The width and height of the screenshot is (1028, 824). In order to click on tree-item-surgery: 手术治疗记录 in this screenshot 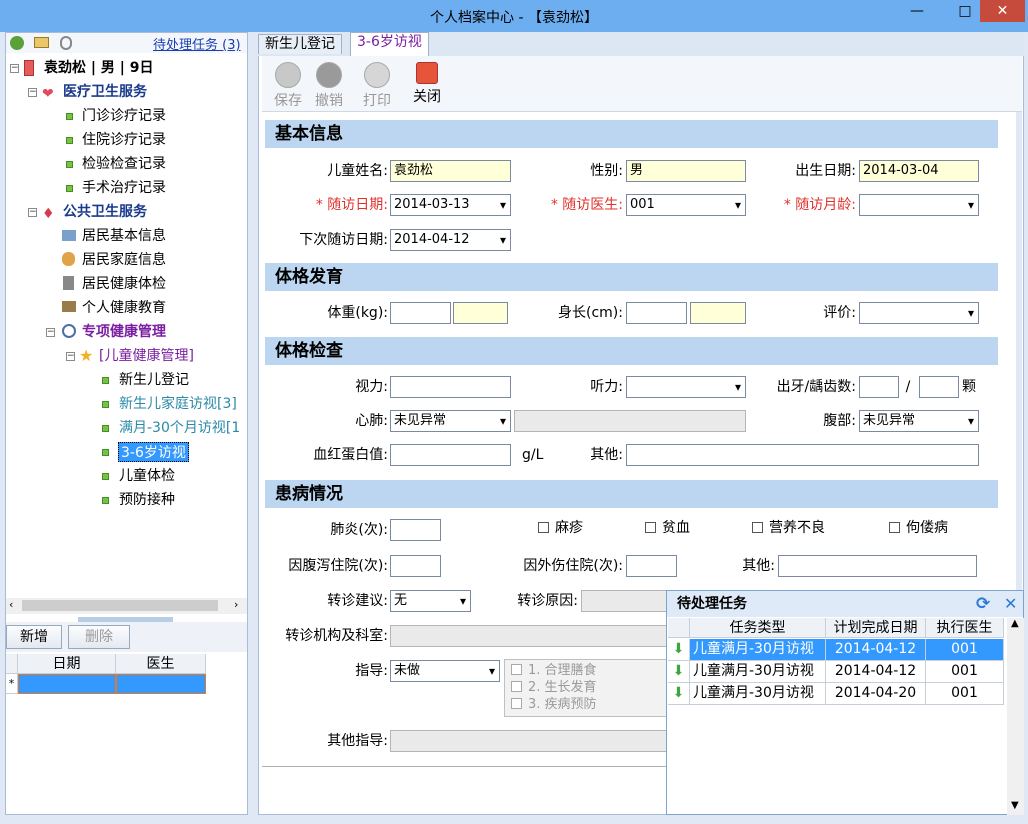, I will do `click(124, 188)`.